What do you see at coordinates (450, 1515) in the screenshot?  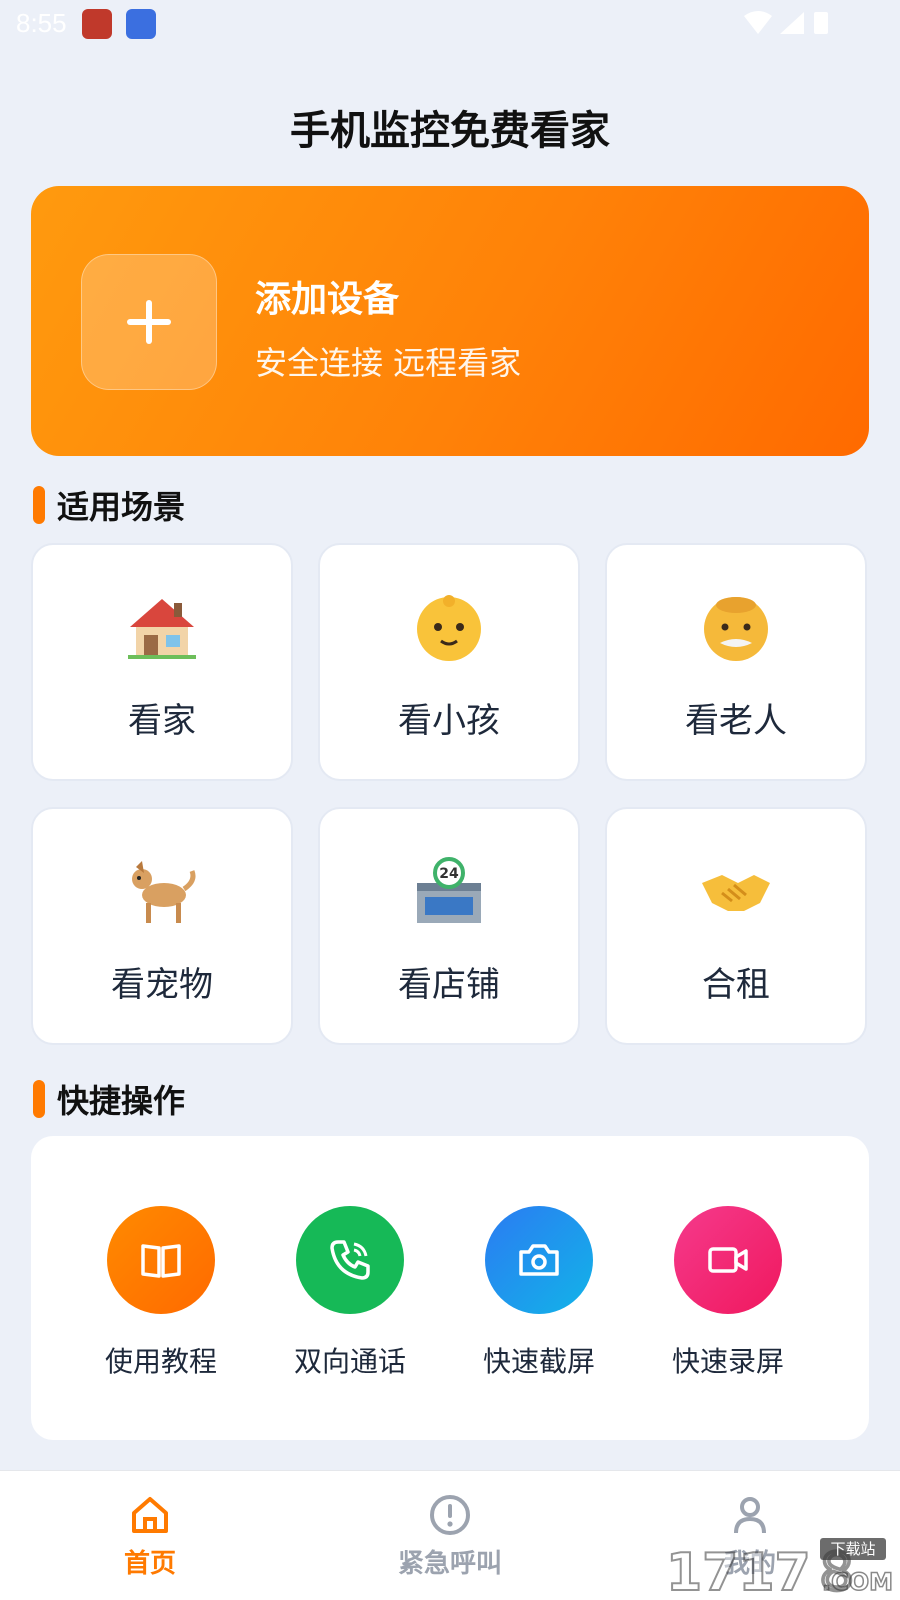 I see `alert-icon` at bounding box center [450, 1515].